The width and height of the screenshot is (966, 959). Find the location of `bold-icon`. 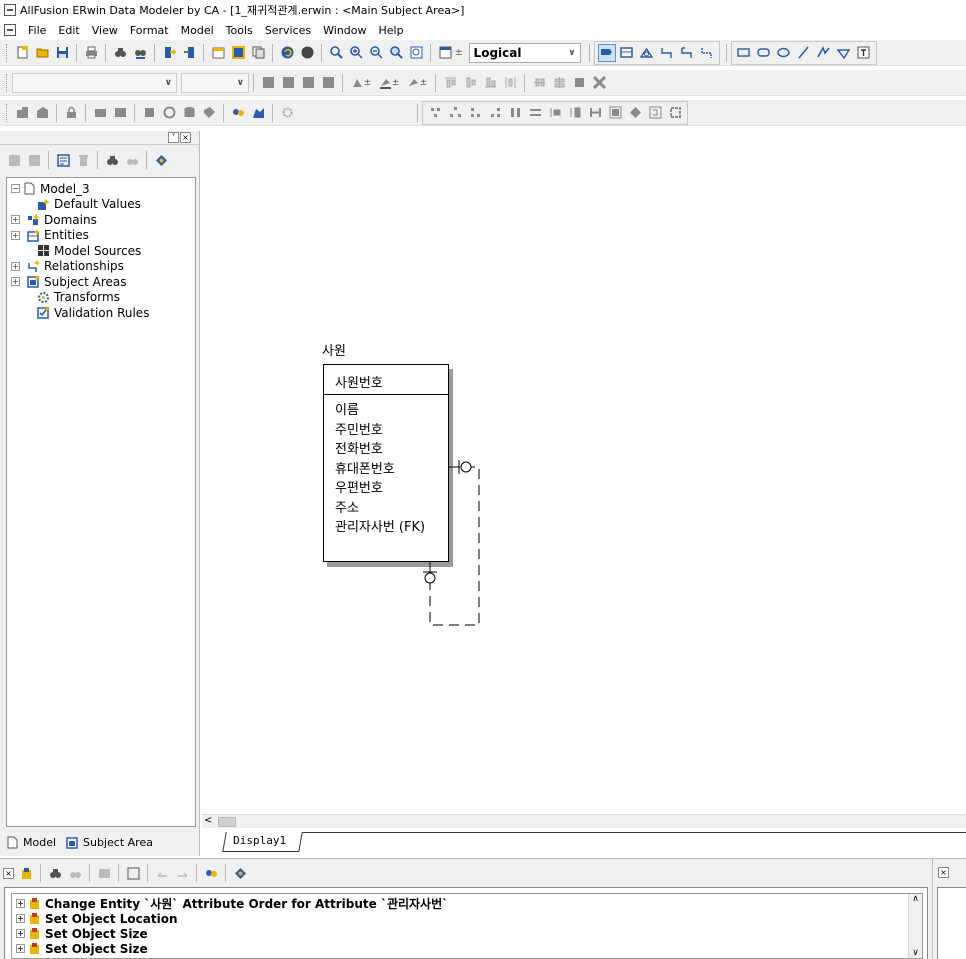

bold-icon is located at coordinates (268, 83).